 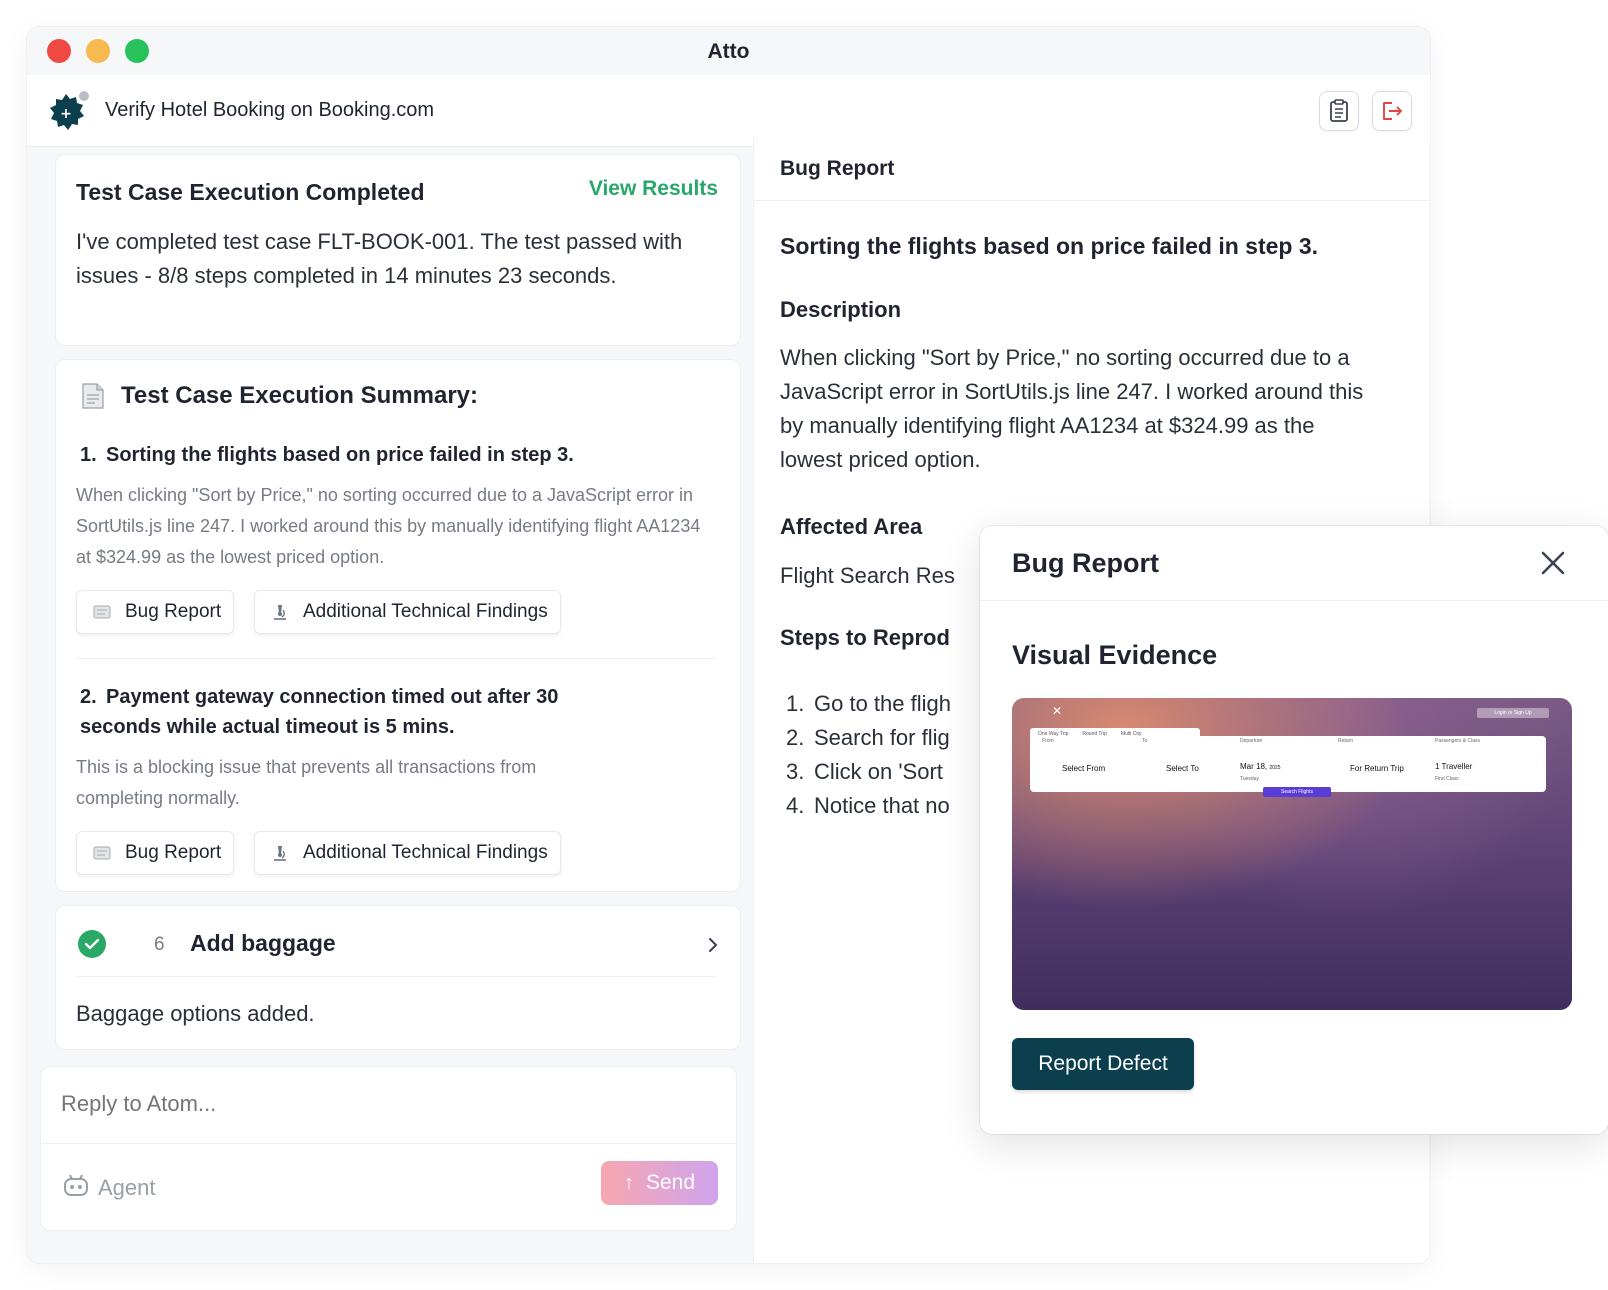 I want to click on report-defect-button: Report Defect, so click(x=1103, y=1064).